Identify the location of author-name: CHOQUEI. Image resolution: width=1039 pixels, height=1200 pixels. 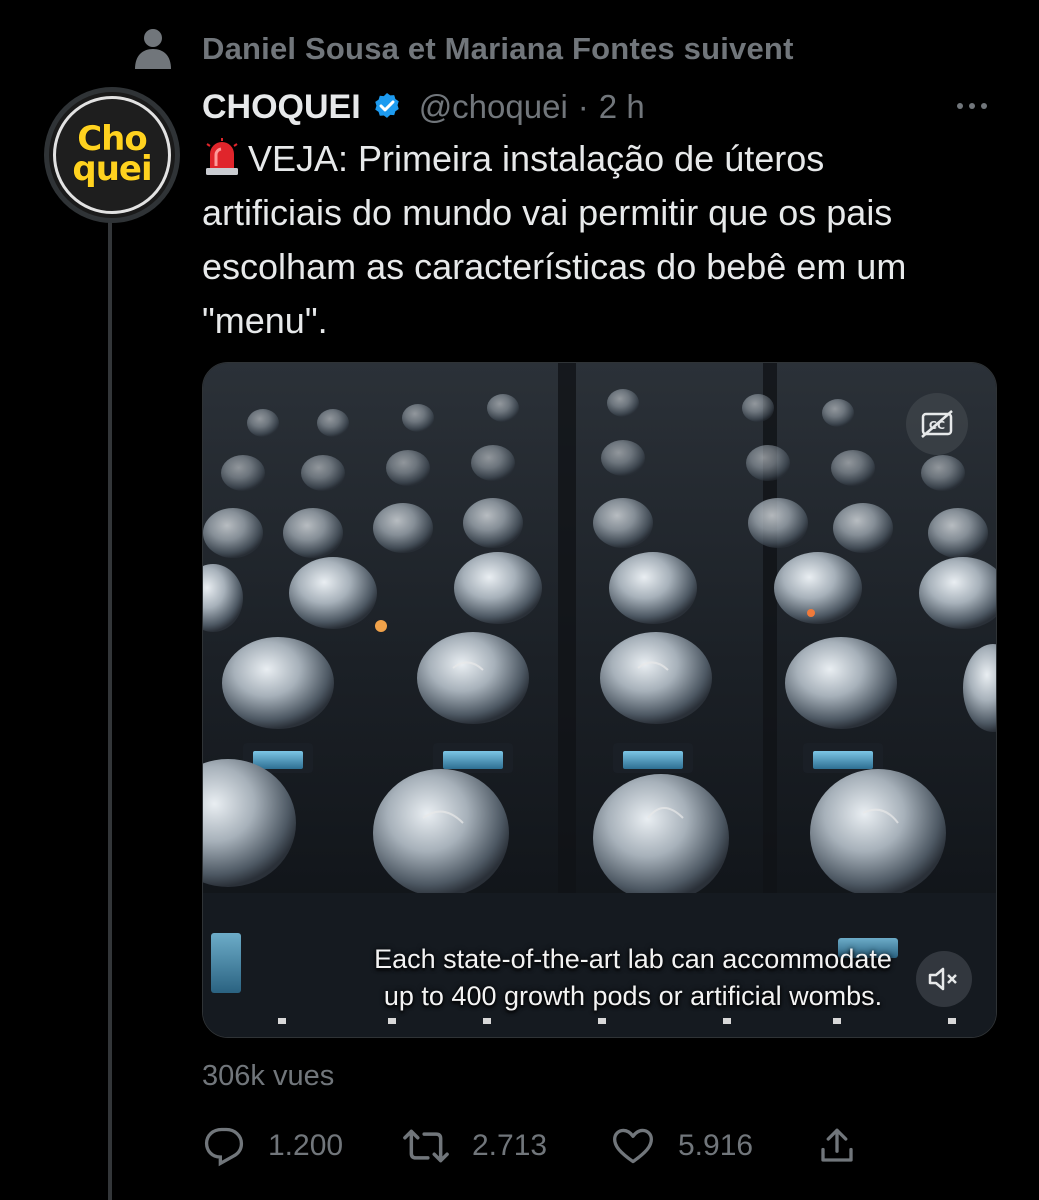
(281, 107).